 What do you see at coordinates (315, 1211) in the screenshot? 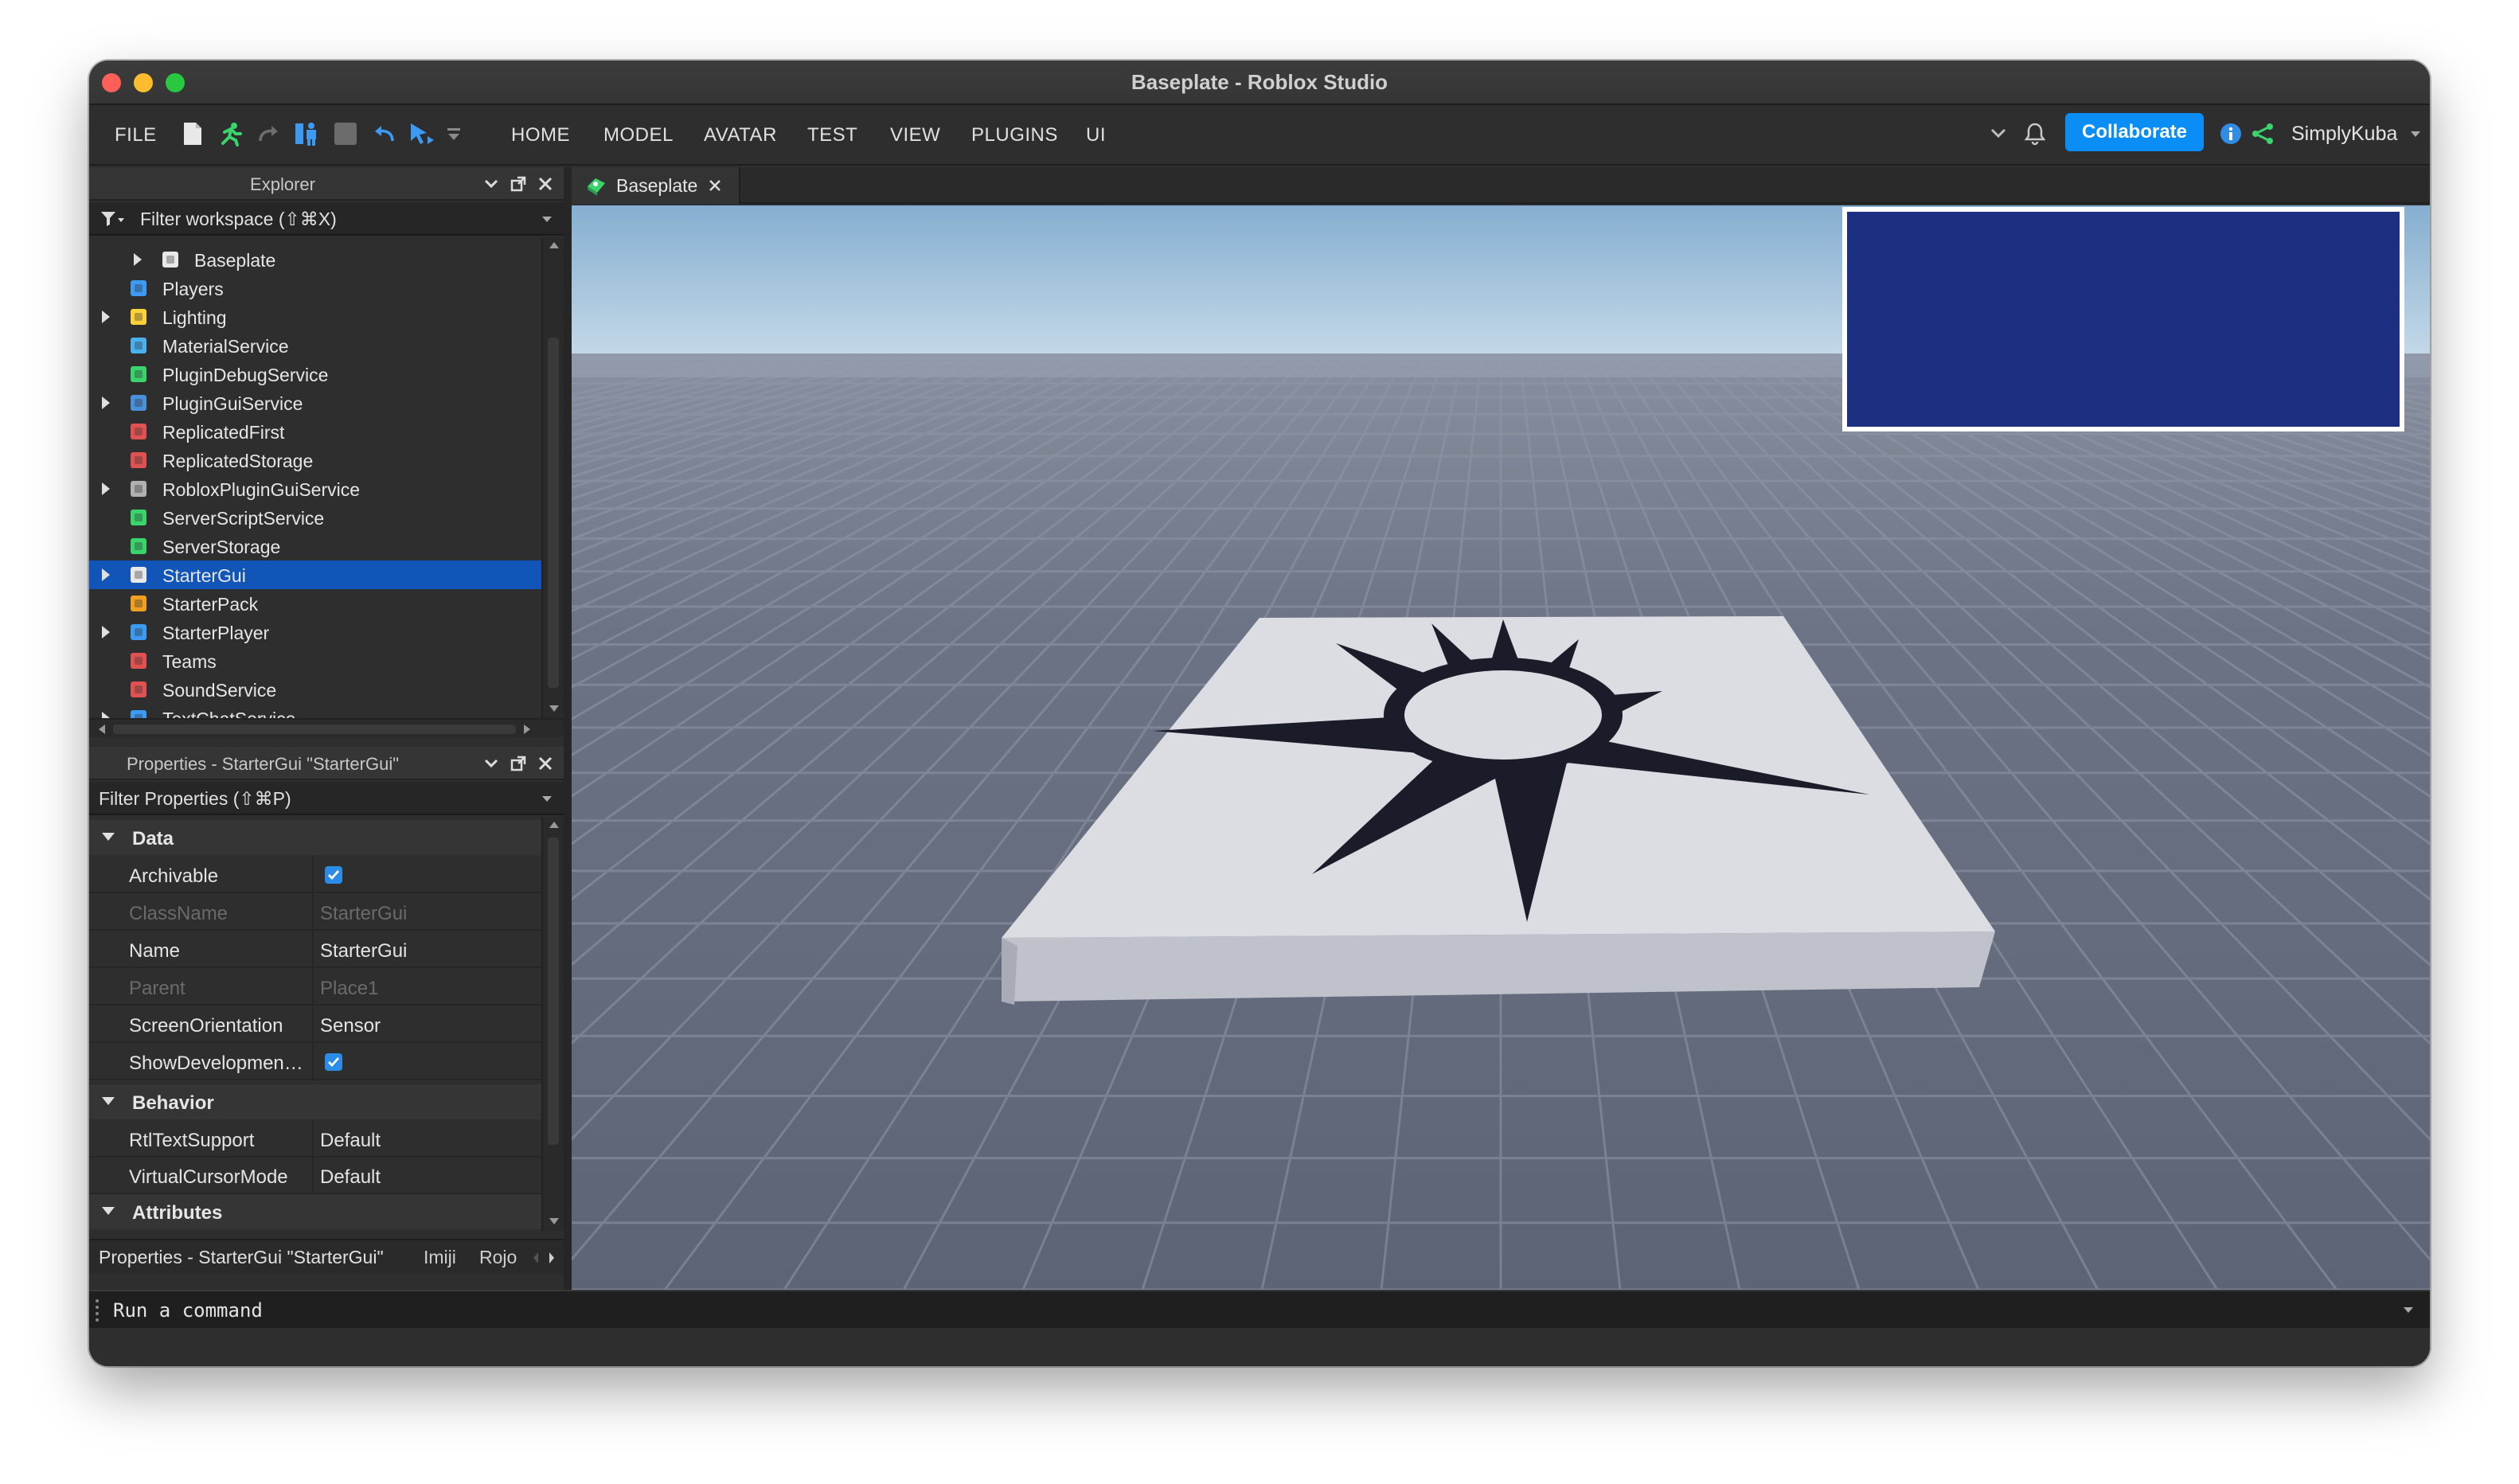
I see `category-attributes: Attributes` at bounding box center [315, 1211].